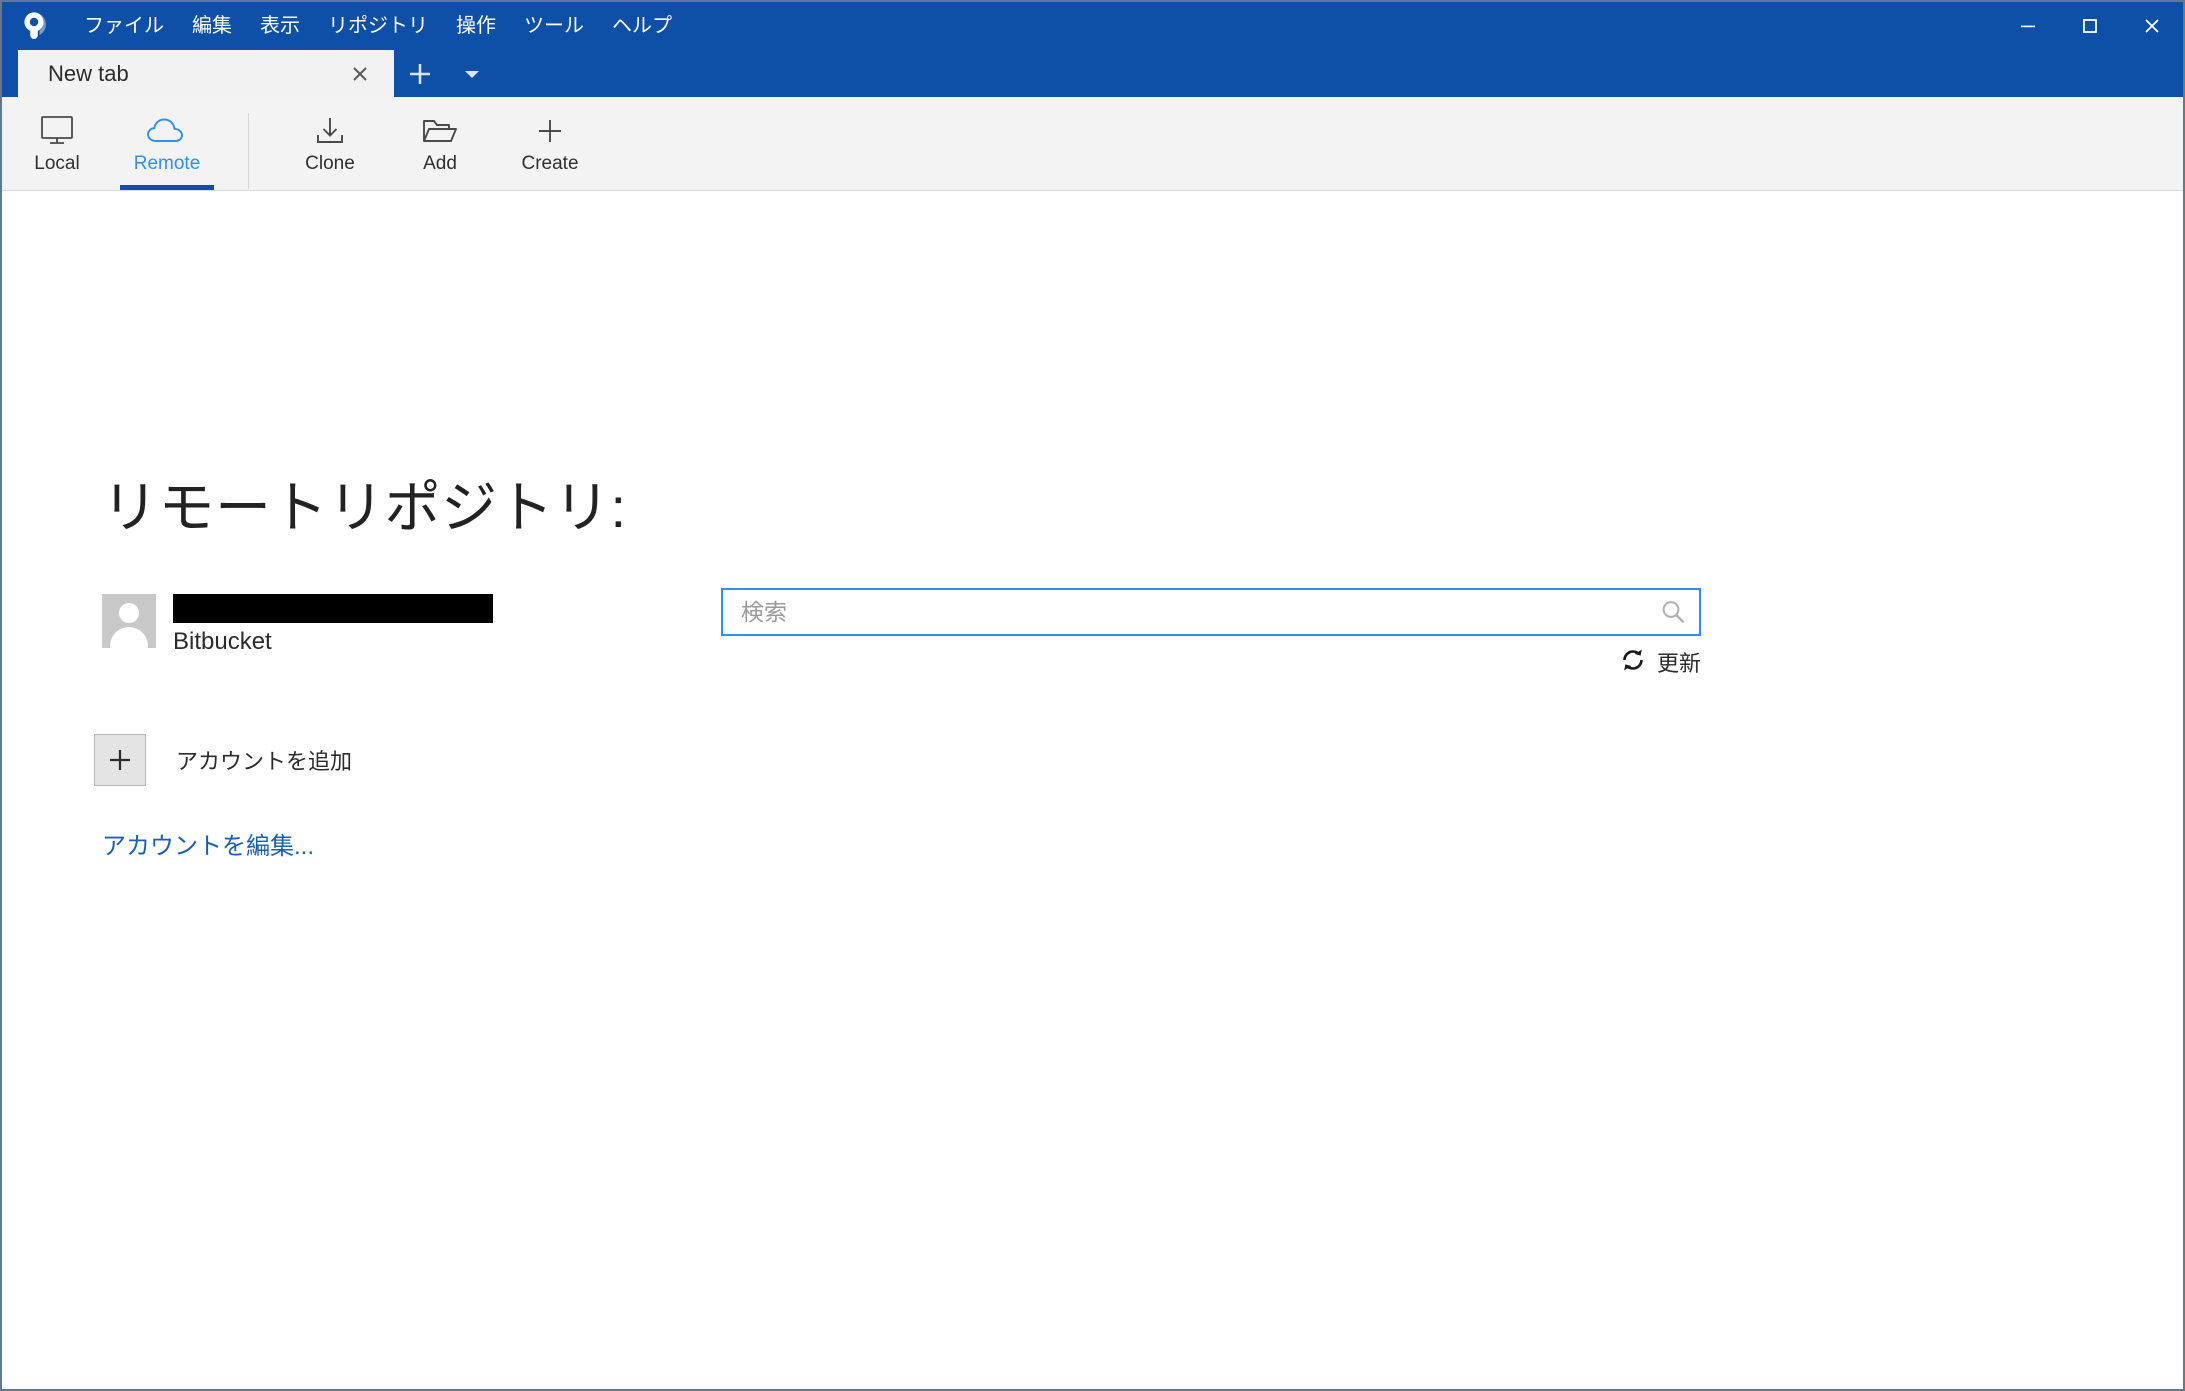 This screenshot has width=2185, height=1391. I want to click on toolbar-create-label: Create, so click(550, 163).